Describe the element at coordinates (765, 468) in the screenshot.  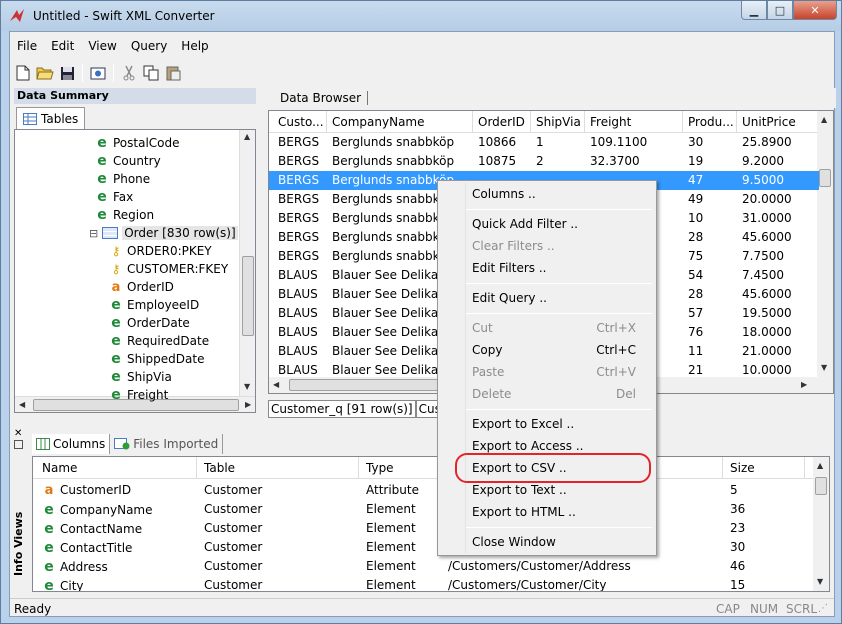
I see `columns-grid-header-cell: Size` at that location.